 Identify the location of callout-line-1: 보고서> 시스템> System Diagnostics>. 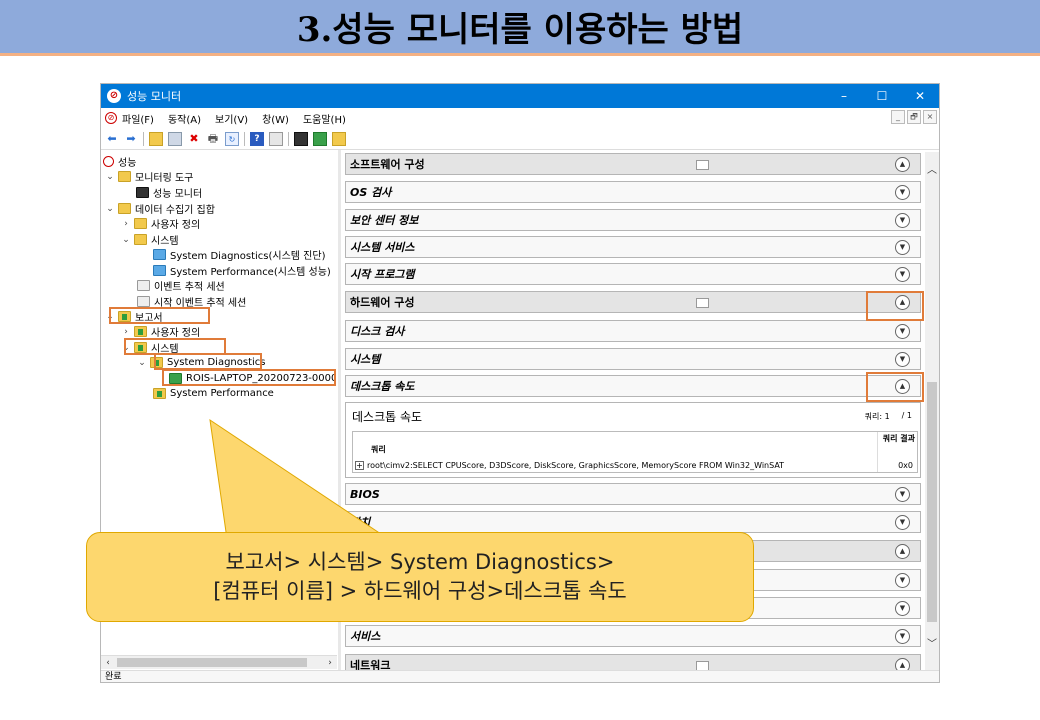
(420, 562).